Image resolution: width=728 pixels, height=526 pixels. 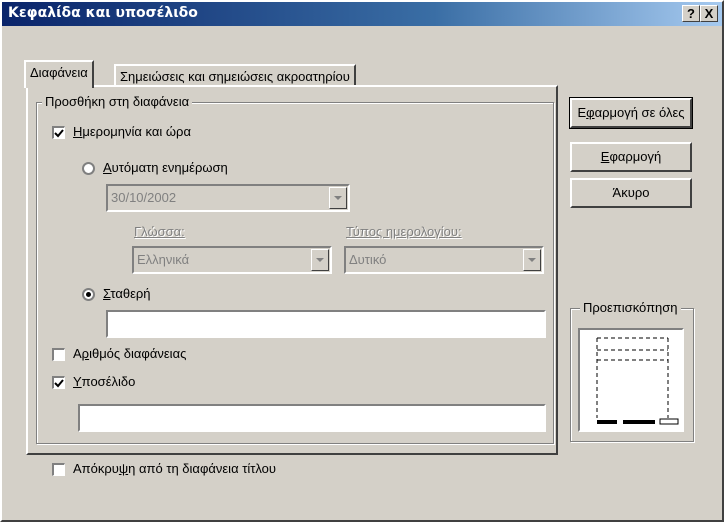 What do you see at coordinates (132, 131) in the screenshot?
I see `datetime-label: Ημερομηνία και ώρα` at bounding box center [132, 131].